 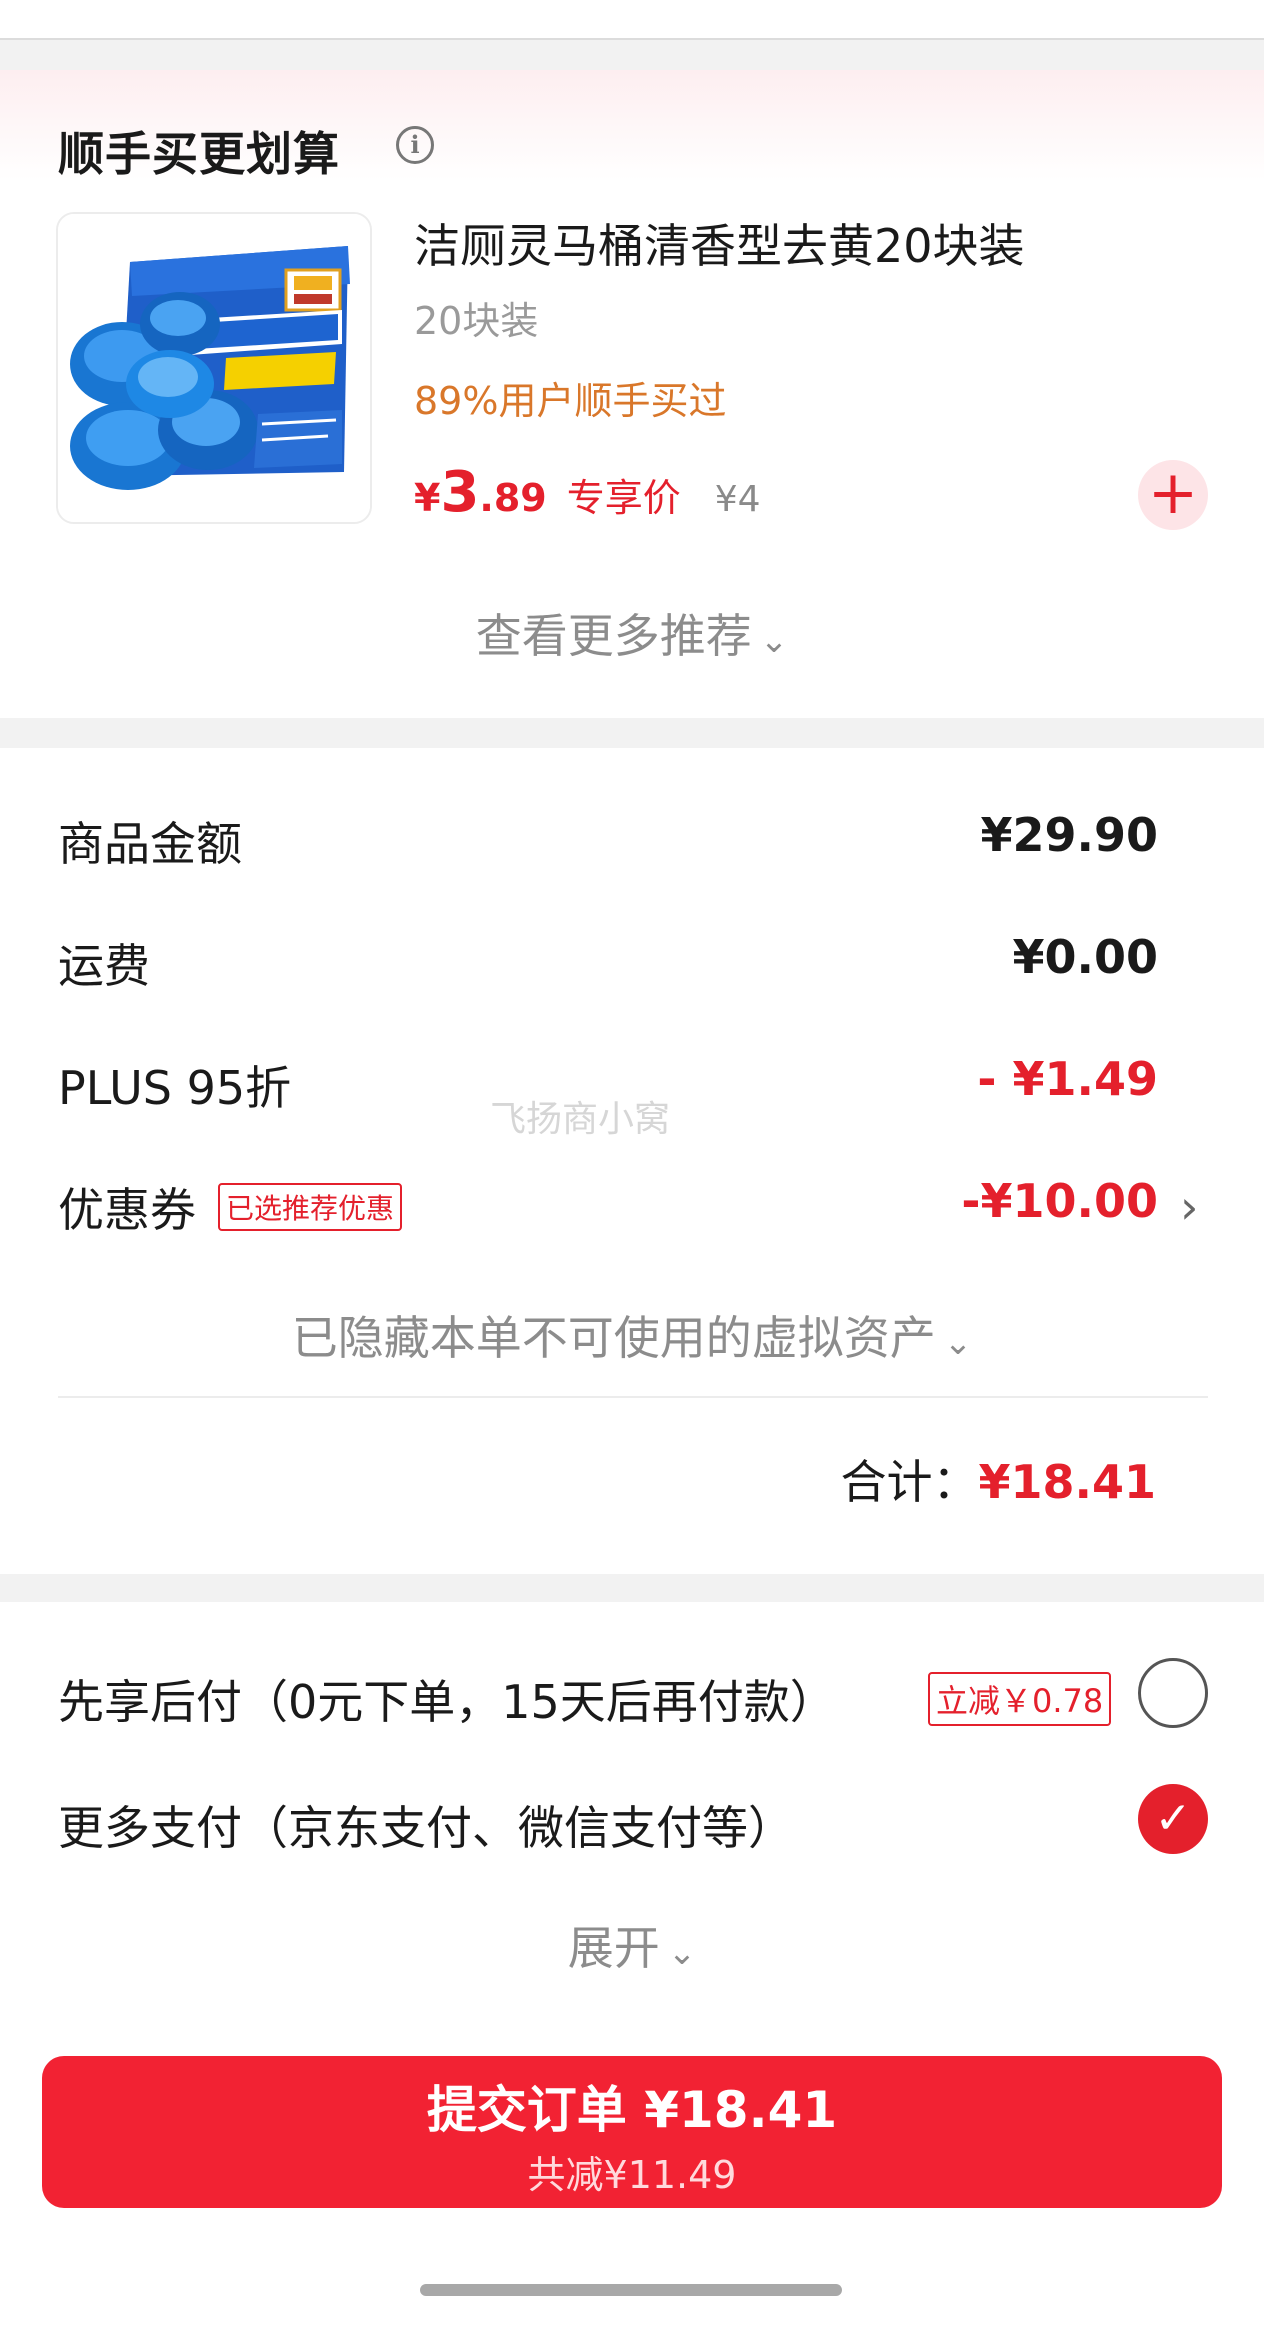 What do you see at coordinates (415, 145) in the screenshot?
I see `info-icon: i` at bounding box center [415, 145].